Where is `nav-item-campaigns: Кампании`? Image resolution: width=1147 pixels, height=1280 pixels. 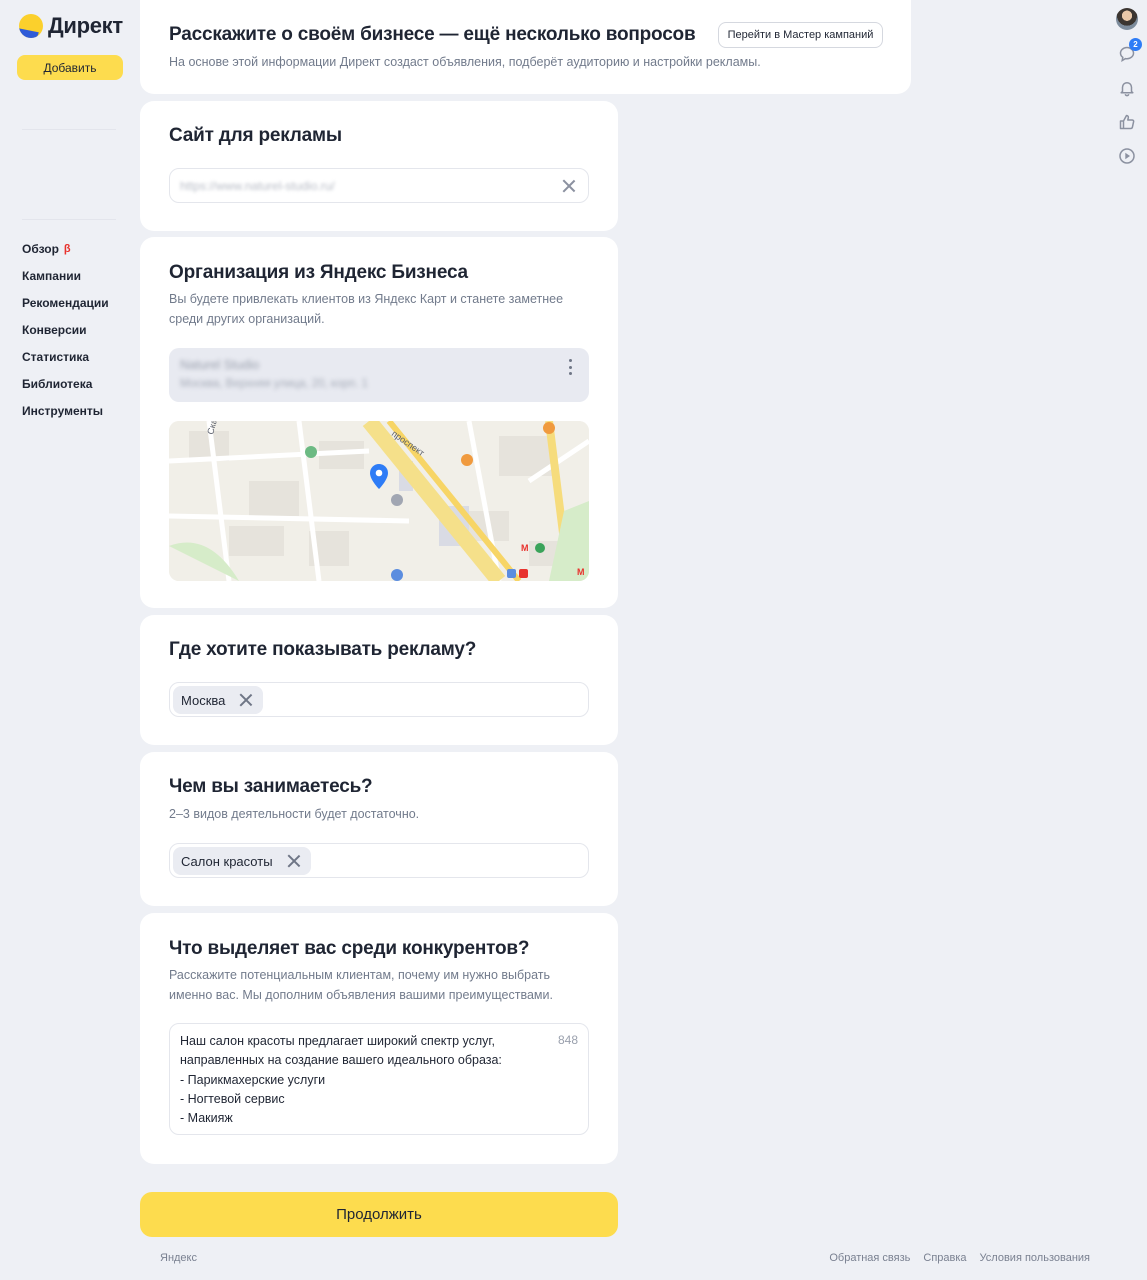
nav-item-campaigns: Кампании is located at coordinates (65, 275).